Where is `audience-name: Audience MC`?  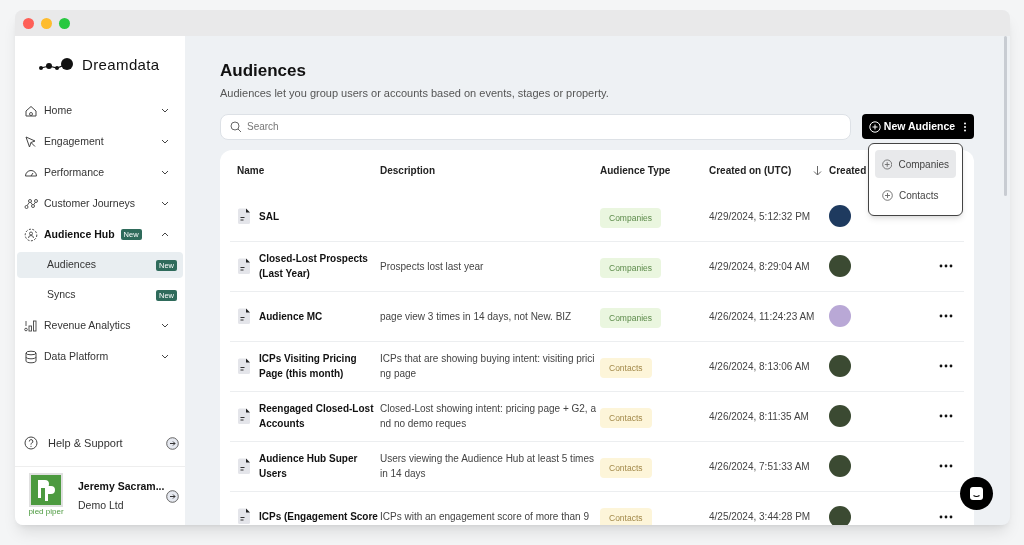 audience-name: Audience MC is located at coordinates (292, 316).